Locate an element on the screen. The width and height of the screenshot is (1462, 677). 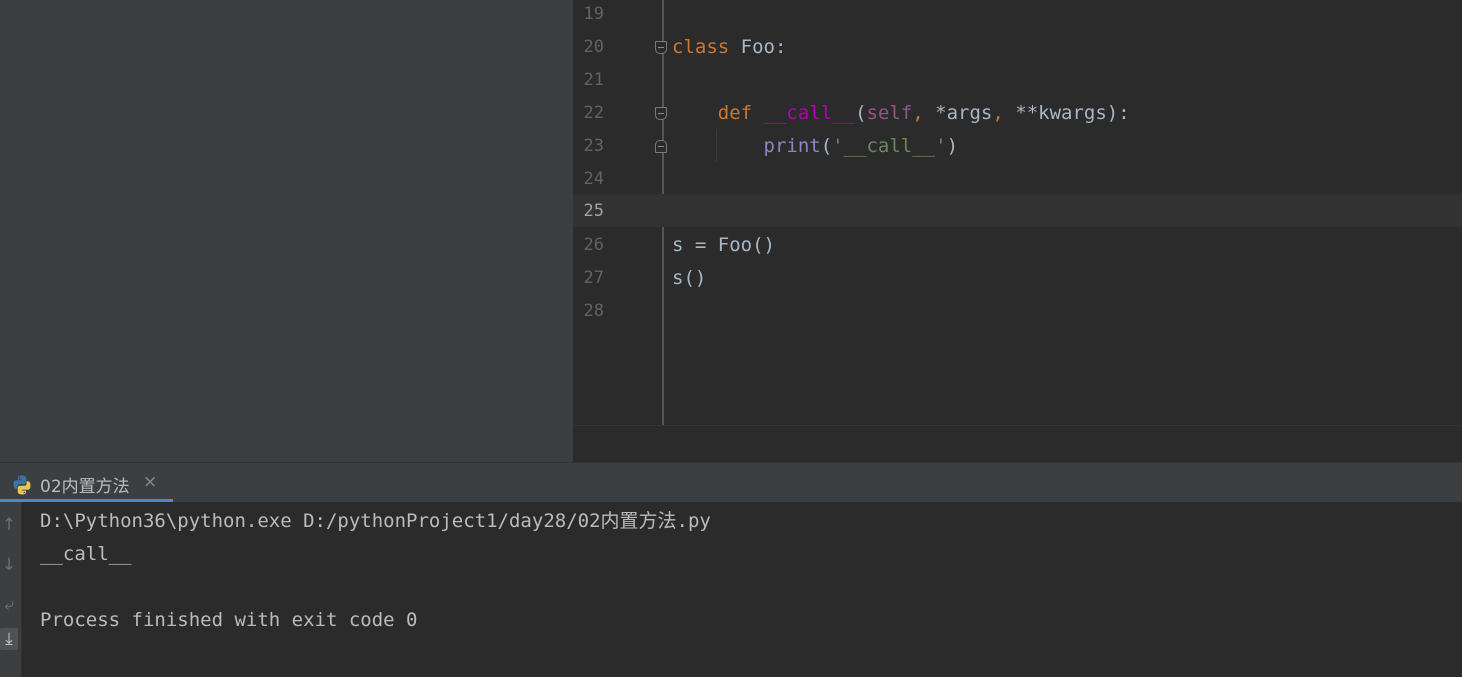
keyword-token: def is located at coordinates (735, 113).